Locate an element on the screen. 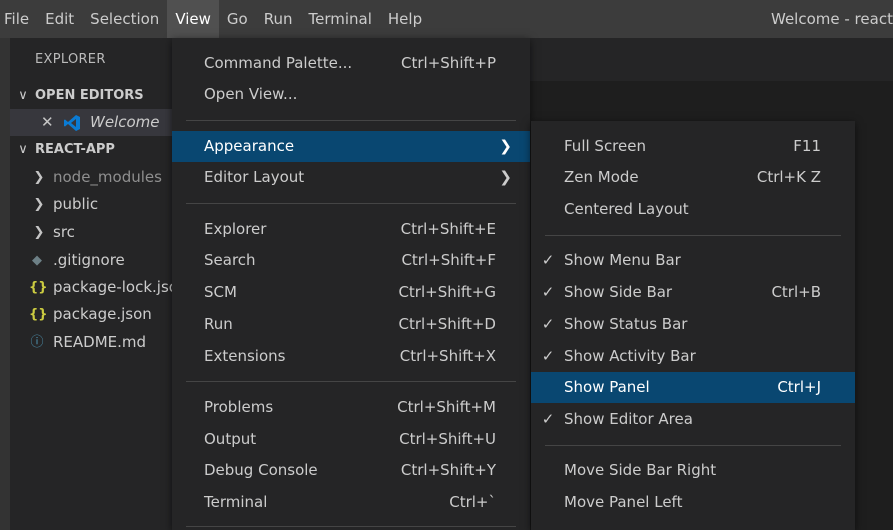  menu-item-terminal: Terminal Ctrl+` is located at coordinates (351, 502).